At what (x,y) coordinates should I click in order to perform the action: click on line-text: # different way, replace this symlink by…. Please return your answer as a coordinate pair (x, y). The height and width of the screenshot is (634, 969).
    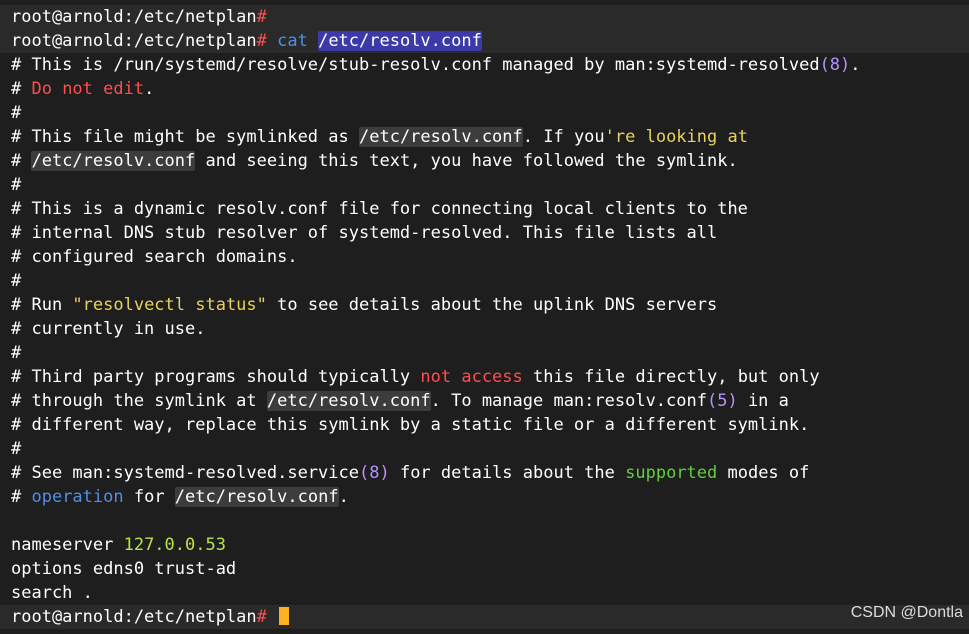
    Looking at the image, I should click on (410, 425).